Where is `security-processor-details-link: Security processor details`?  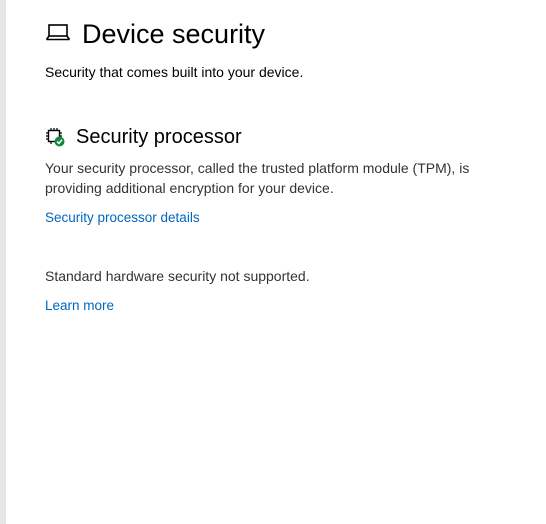
security-processor-details-link: Security processor details is located at coordinates (122, 217).